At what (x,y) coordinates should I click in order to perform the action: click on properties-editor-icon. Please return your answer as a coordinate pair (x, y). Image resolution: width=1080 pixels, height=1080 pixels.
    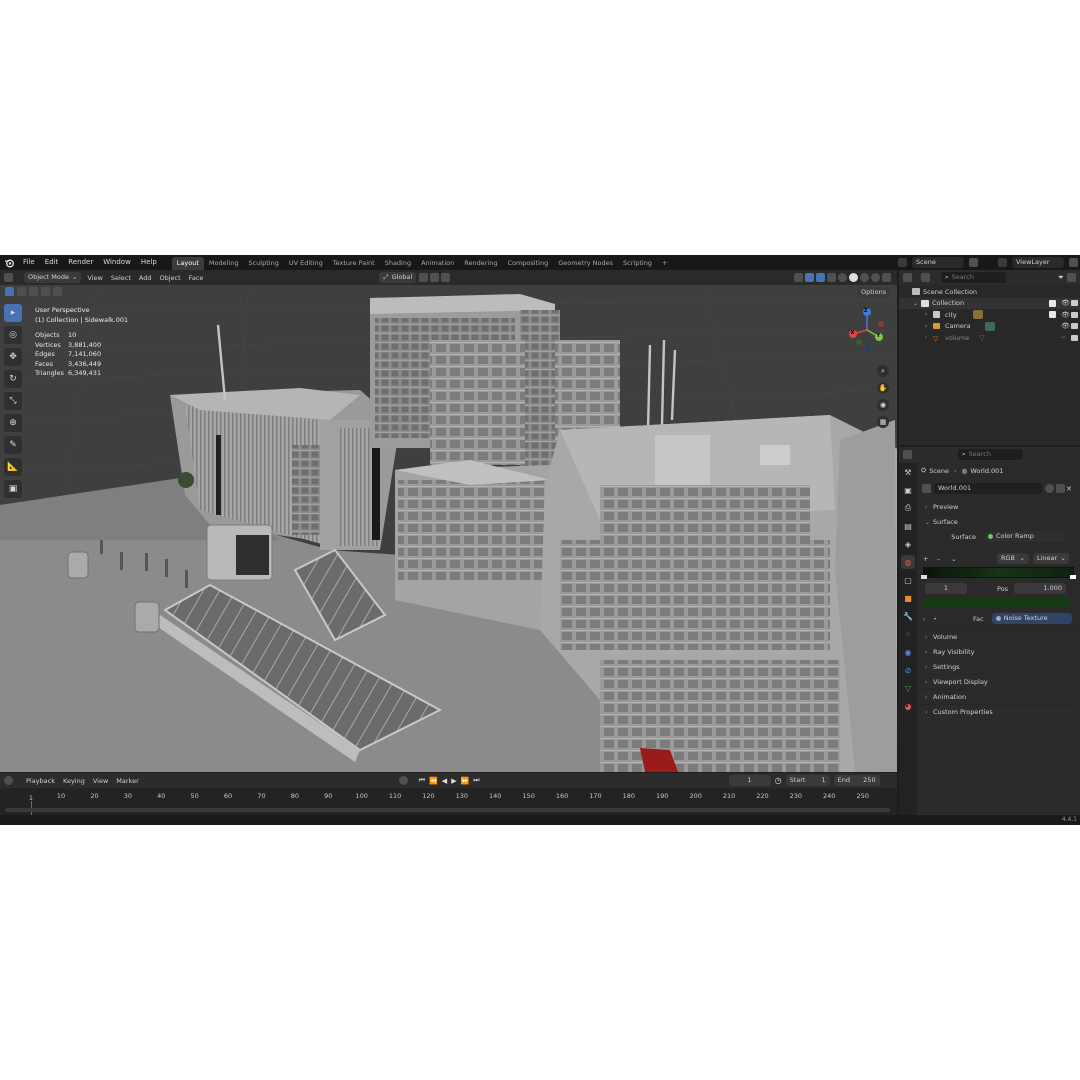
    Looking at the image, I should click on (907, 454).